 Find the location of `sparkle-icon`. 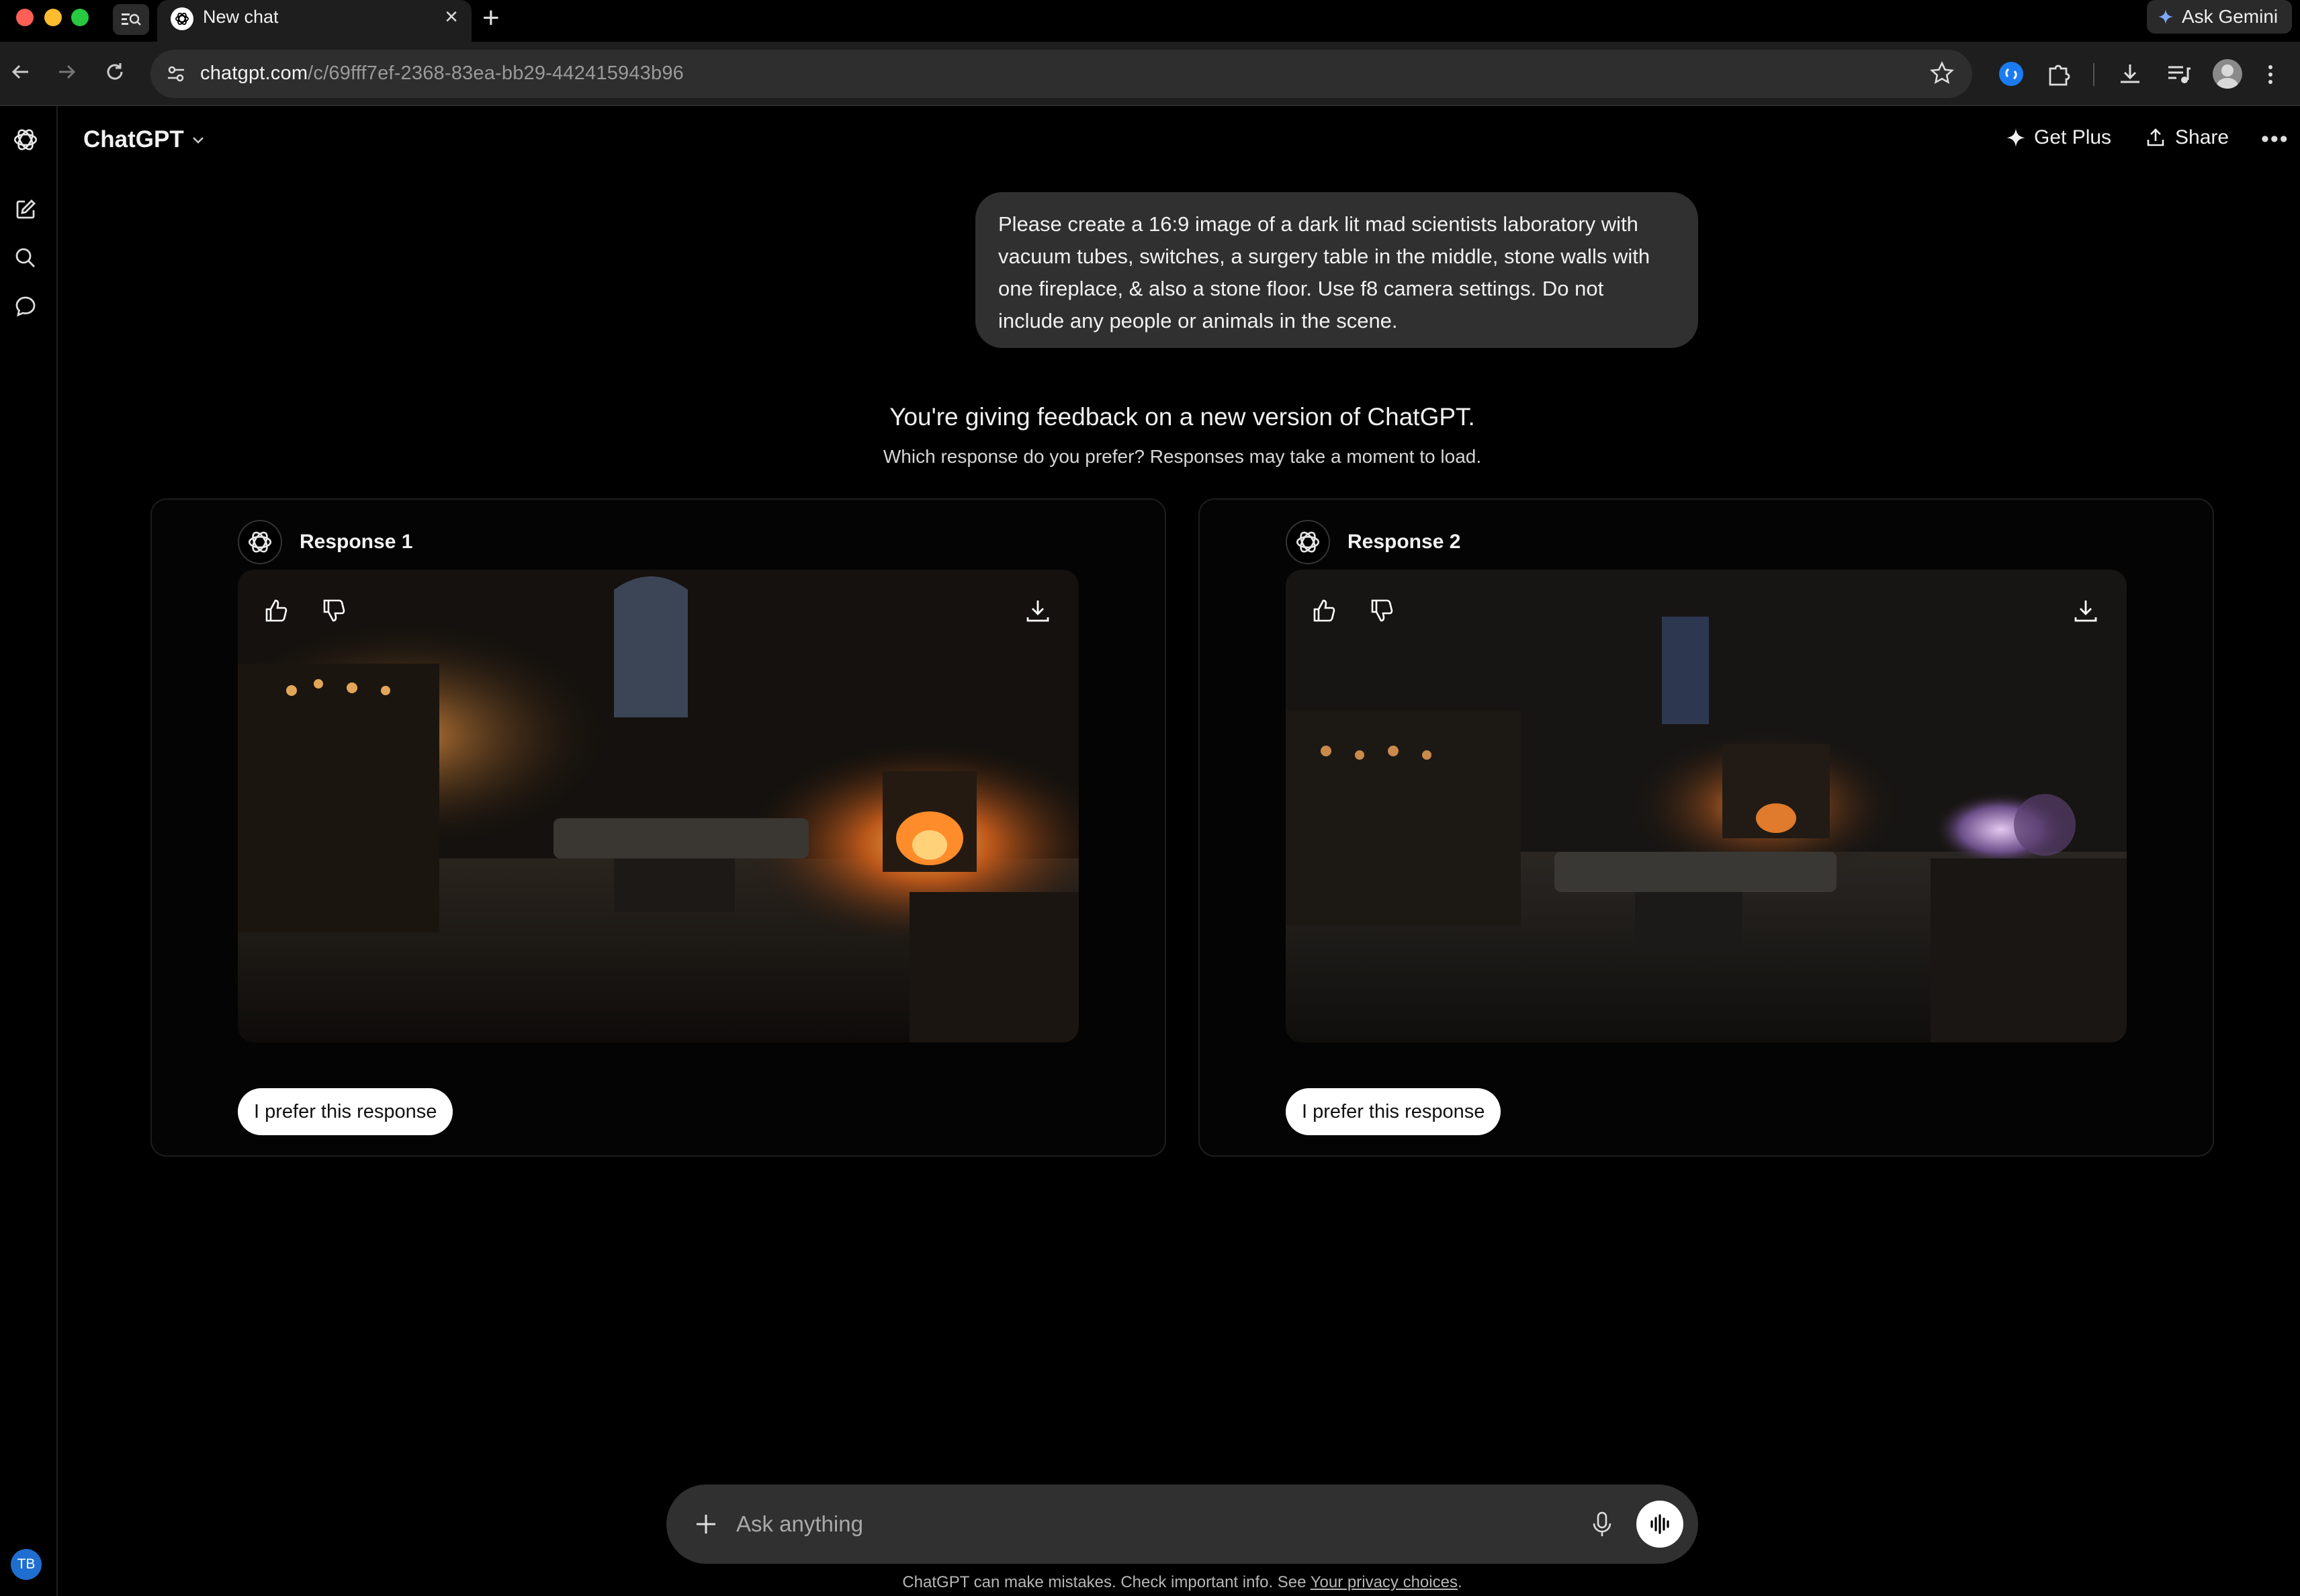

sparkle-icon is located at coordinates (2015, 137).